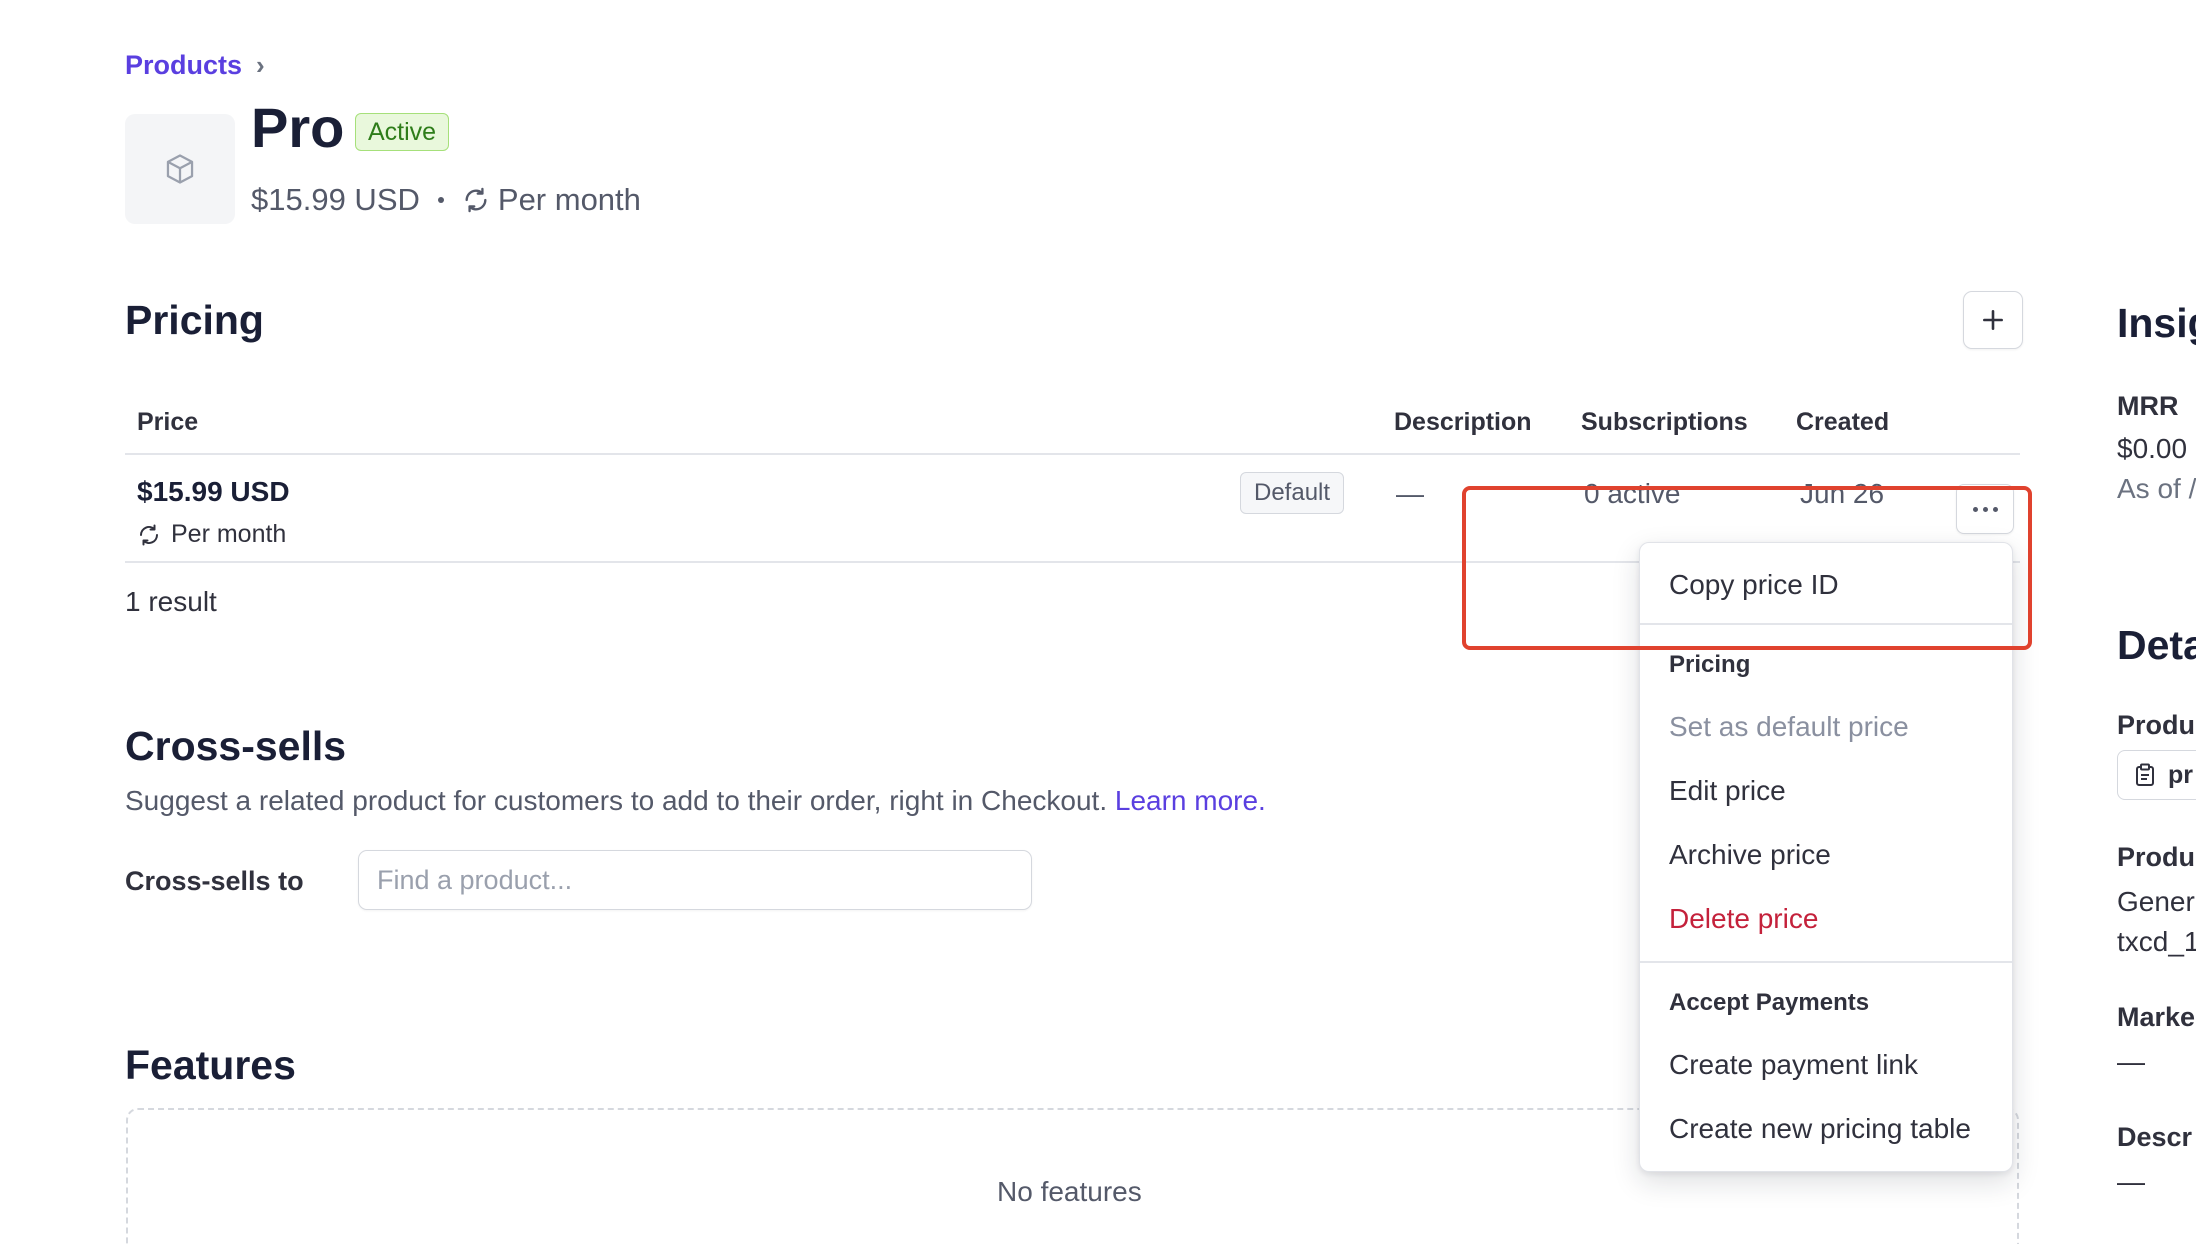 The width and height of the screenshot is (2196, 1244). What do you see at coordinates (446, 200) in the screenshot?
I see `product-price-summary: $15.99 USD Per month` at bounding box center [446, 200].